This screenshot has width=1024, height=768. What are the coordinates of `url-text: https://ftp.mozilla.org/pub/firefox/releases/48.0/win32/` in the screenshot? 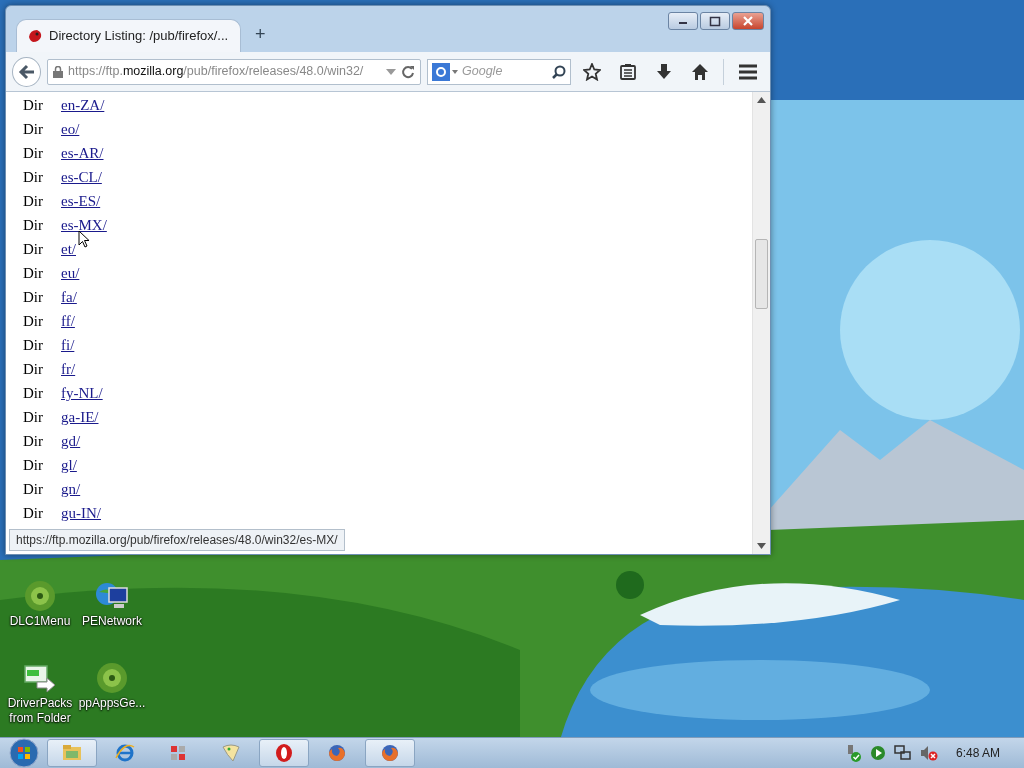 It's located at (216, 72).